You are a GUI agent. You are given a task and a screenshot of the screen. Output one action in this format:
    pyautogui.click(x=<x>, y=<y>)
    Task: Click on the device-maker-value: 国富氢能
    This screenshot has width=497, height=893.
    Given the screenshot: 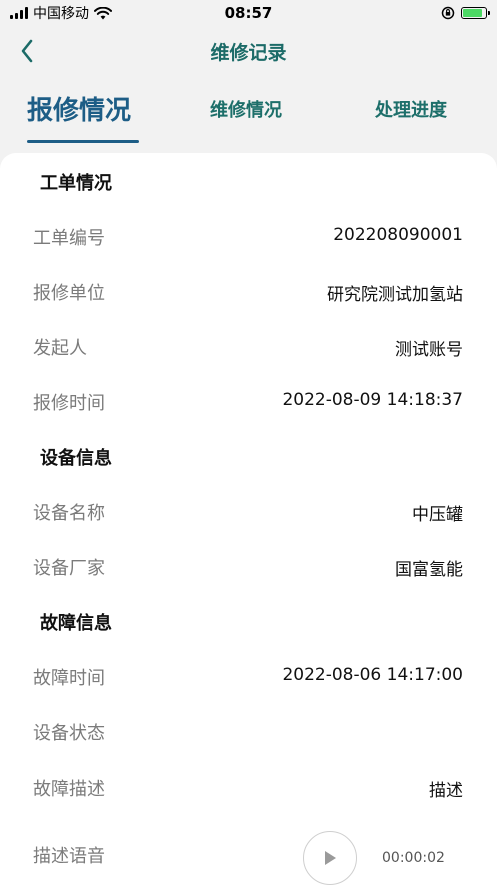 What is the action you would take?
    pyautogui.click(x=429, y=570)
    